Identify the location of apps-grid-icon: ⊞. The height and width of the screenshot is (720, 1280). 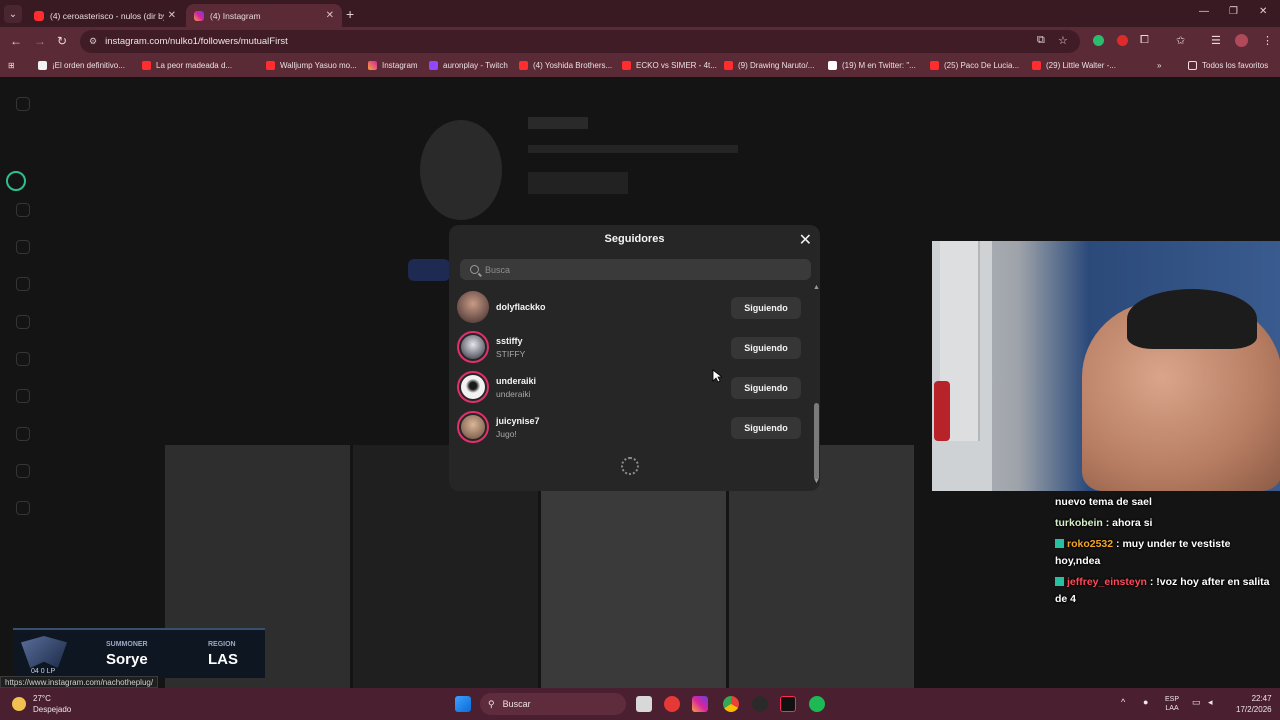
(11, 65).